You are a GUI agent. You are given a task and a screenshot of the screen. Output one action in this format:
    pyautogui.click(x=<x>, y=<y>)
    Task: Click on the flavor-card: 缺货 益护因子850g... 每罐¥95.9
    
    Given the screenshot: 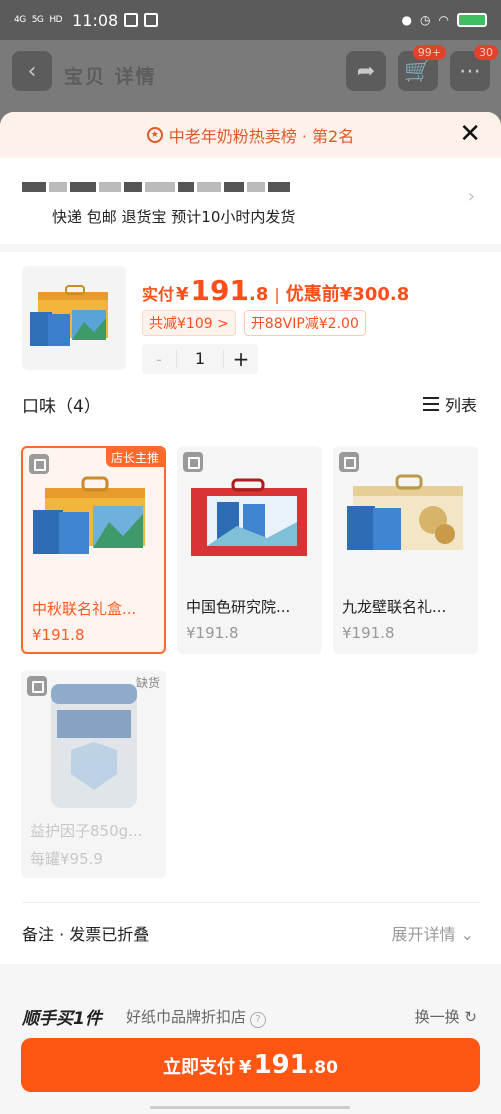 What is the action you would take?
    pyautogui.click(x=93, y=774)
    